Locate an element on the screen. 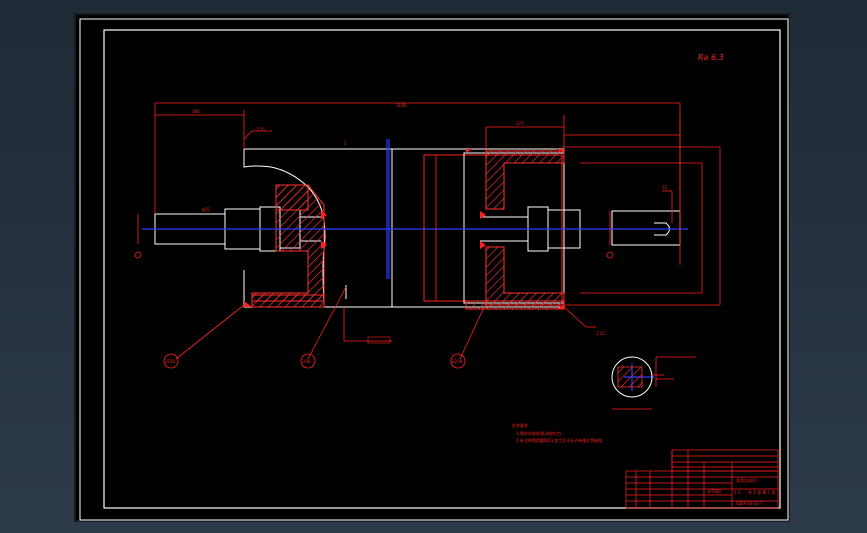 The image size is (867, 533). leader-balloons: 2210 206 2208 is located at coordinates (314, 361).